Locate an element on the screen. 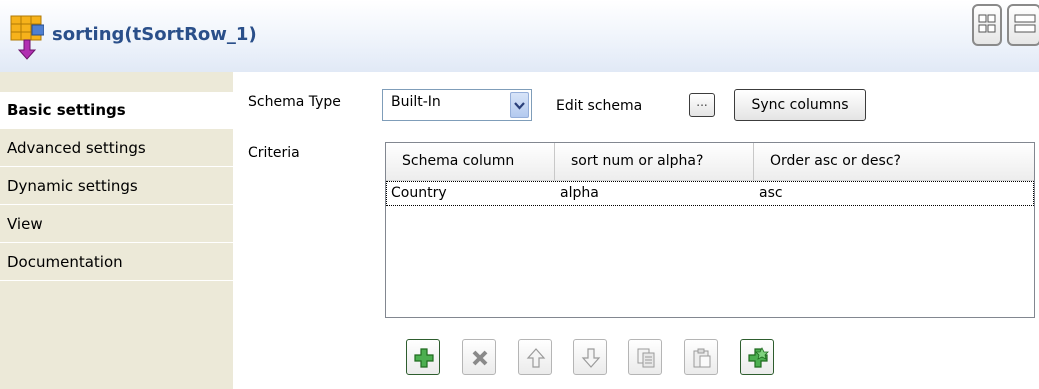 This screenshot has width=1039, height=389. copy-button is located at coordinates (645, 357).